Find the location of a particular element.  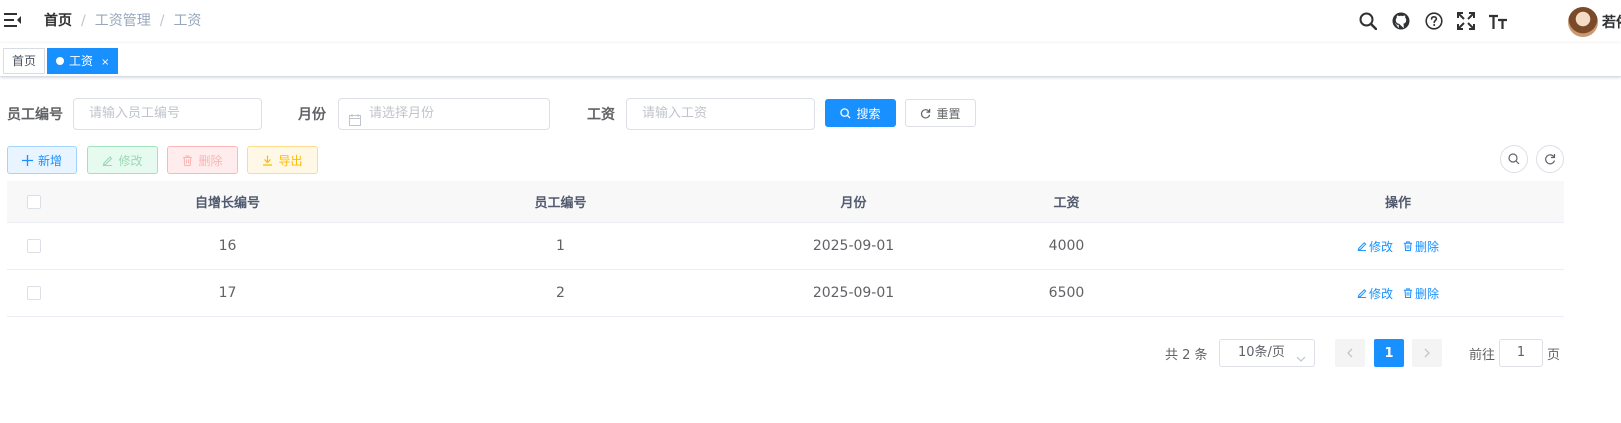

add-button: 新增 is located at coordinates (42, 160).